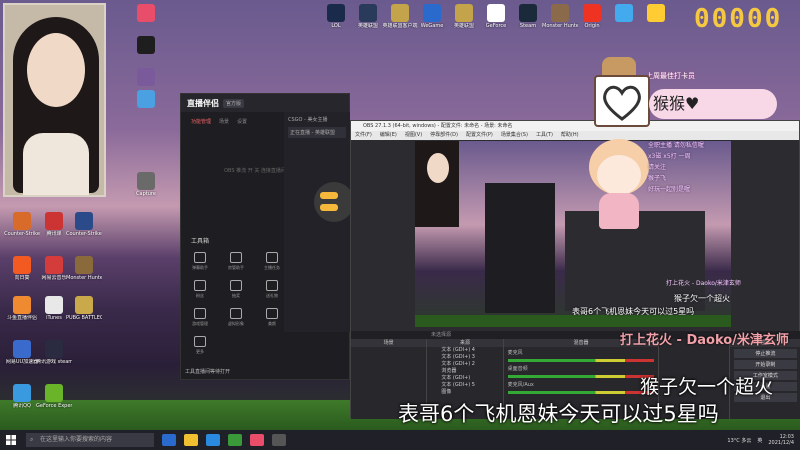 The width and height of the screenshot is (800, 450). I want to click on clock: 12:03 2021/12/4, so click(781, 440).